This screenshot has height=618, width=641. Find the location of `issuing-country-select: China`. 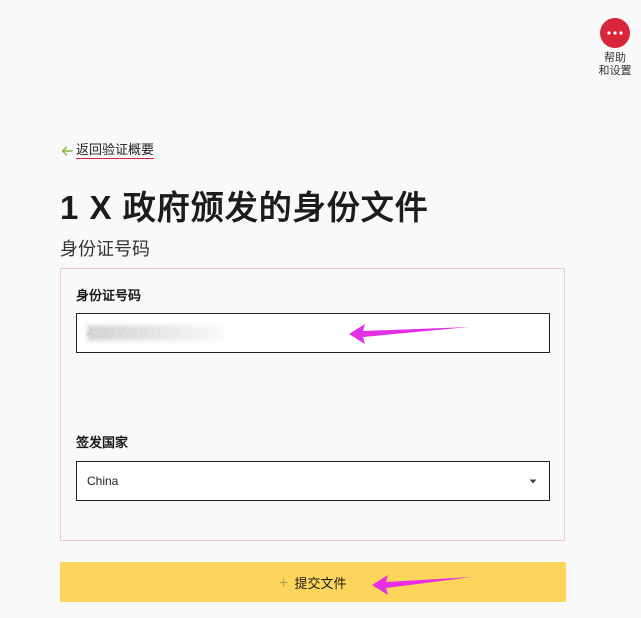

issuing-country-select: China is located at coordinates (313, 481).